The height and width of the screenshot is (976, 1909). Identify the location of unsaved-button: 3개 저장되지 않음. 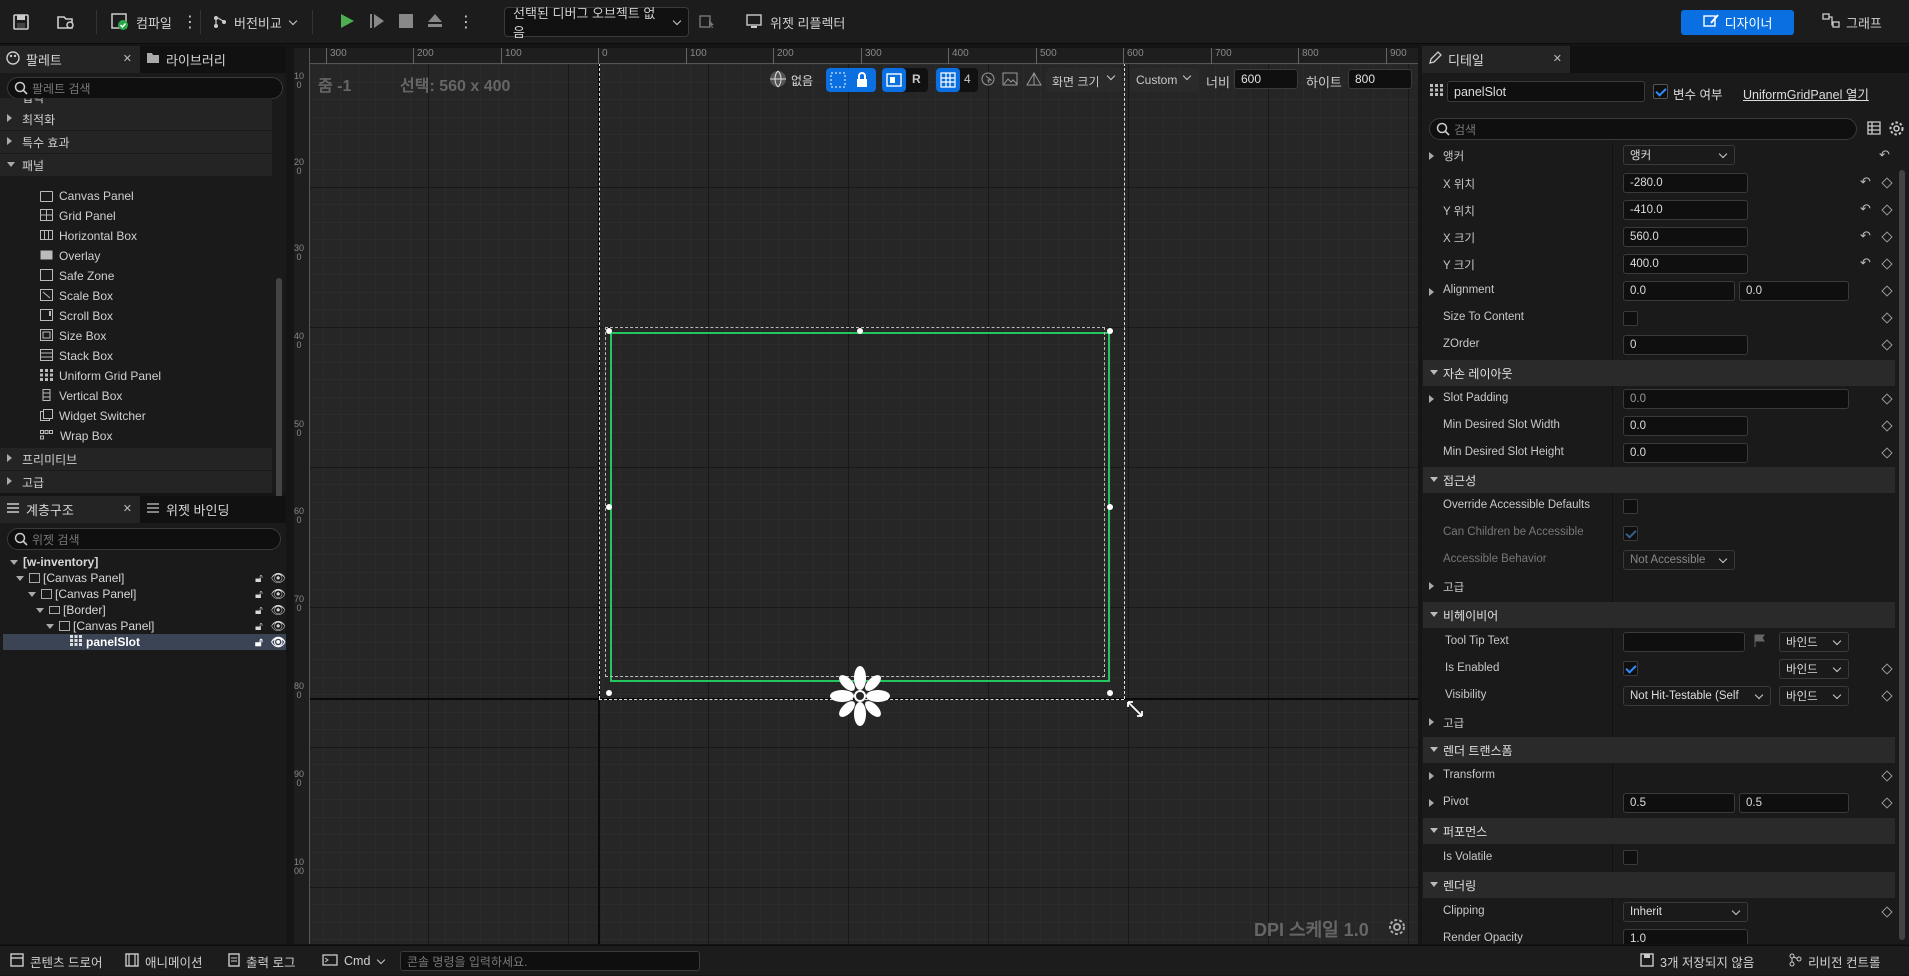
(1697, 961).